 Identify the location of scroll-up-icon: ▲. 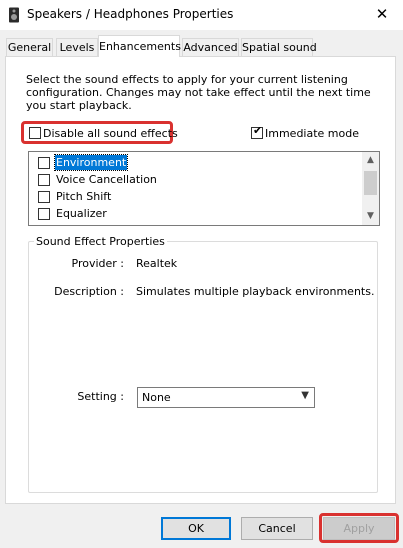
(370, 160).